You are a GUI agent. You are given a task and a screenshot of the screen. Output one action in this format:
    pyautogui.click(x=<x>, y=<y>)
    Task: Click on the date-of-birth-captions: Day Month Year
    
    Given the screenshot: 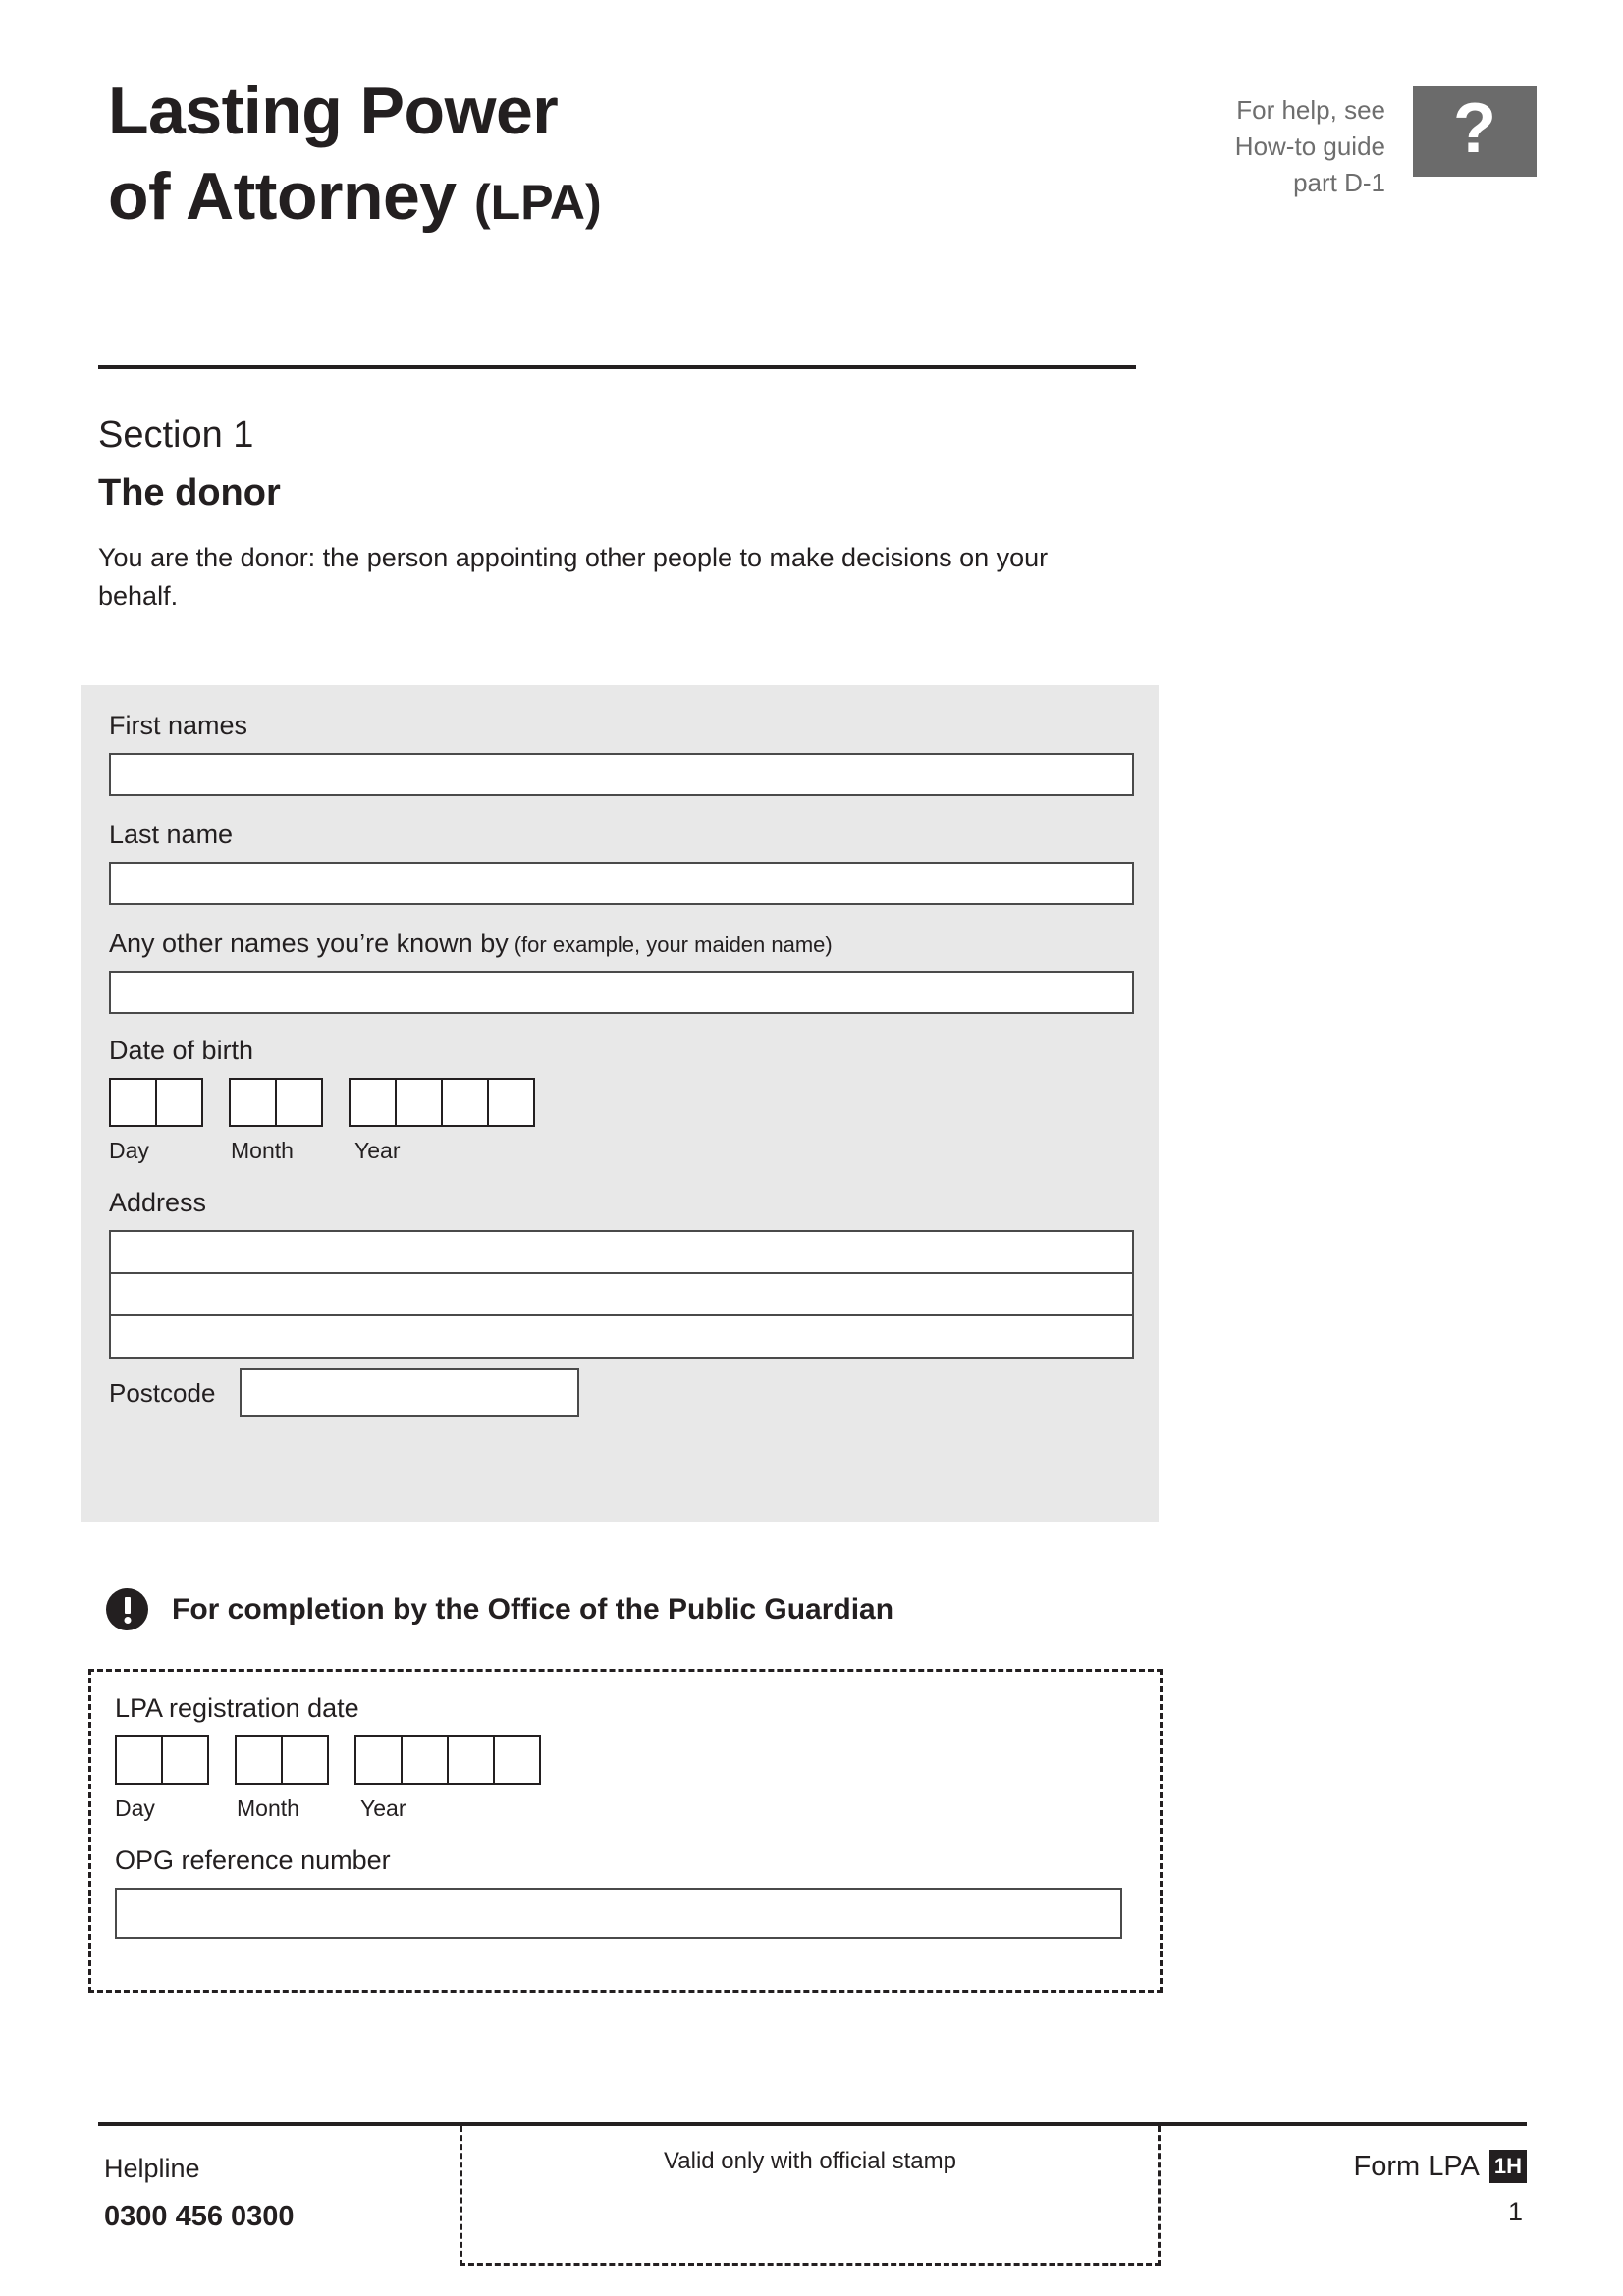 What is the action you would take?
    pyautogui.click(x=622, y=1151)
    